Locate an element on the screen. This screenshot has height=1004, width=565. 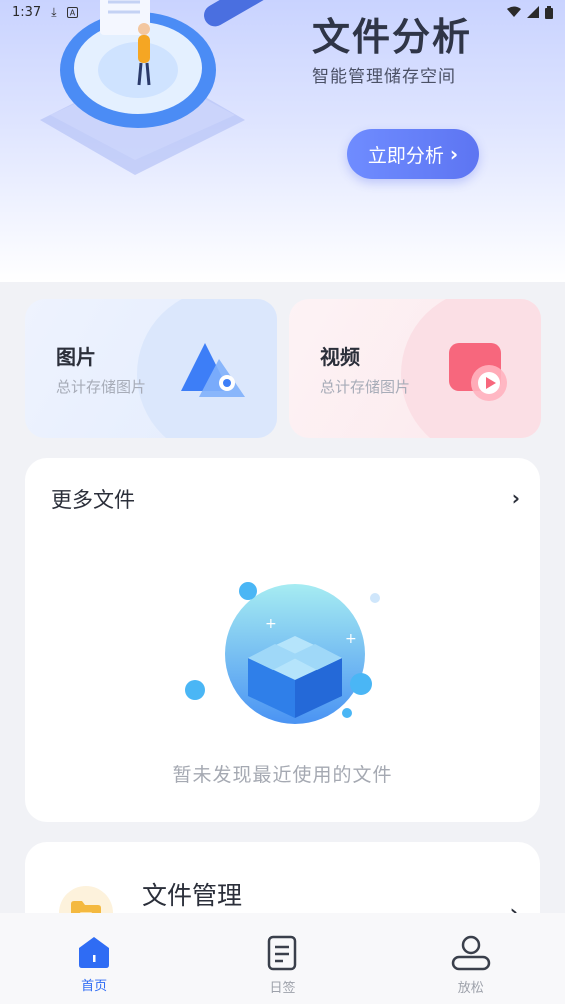
bottom-navigation: 首页 日签 放松 is located at coordinates (282, 958).